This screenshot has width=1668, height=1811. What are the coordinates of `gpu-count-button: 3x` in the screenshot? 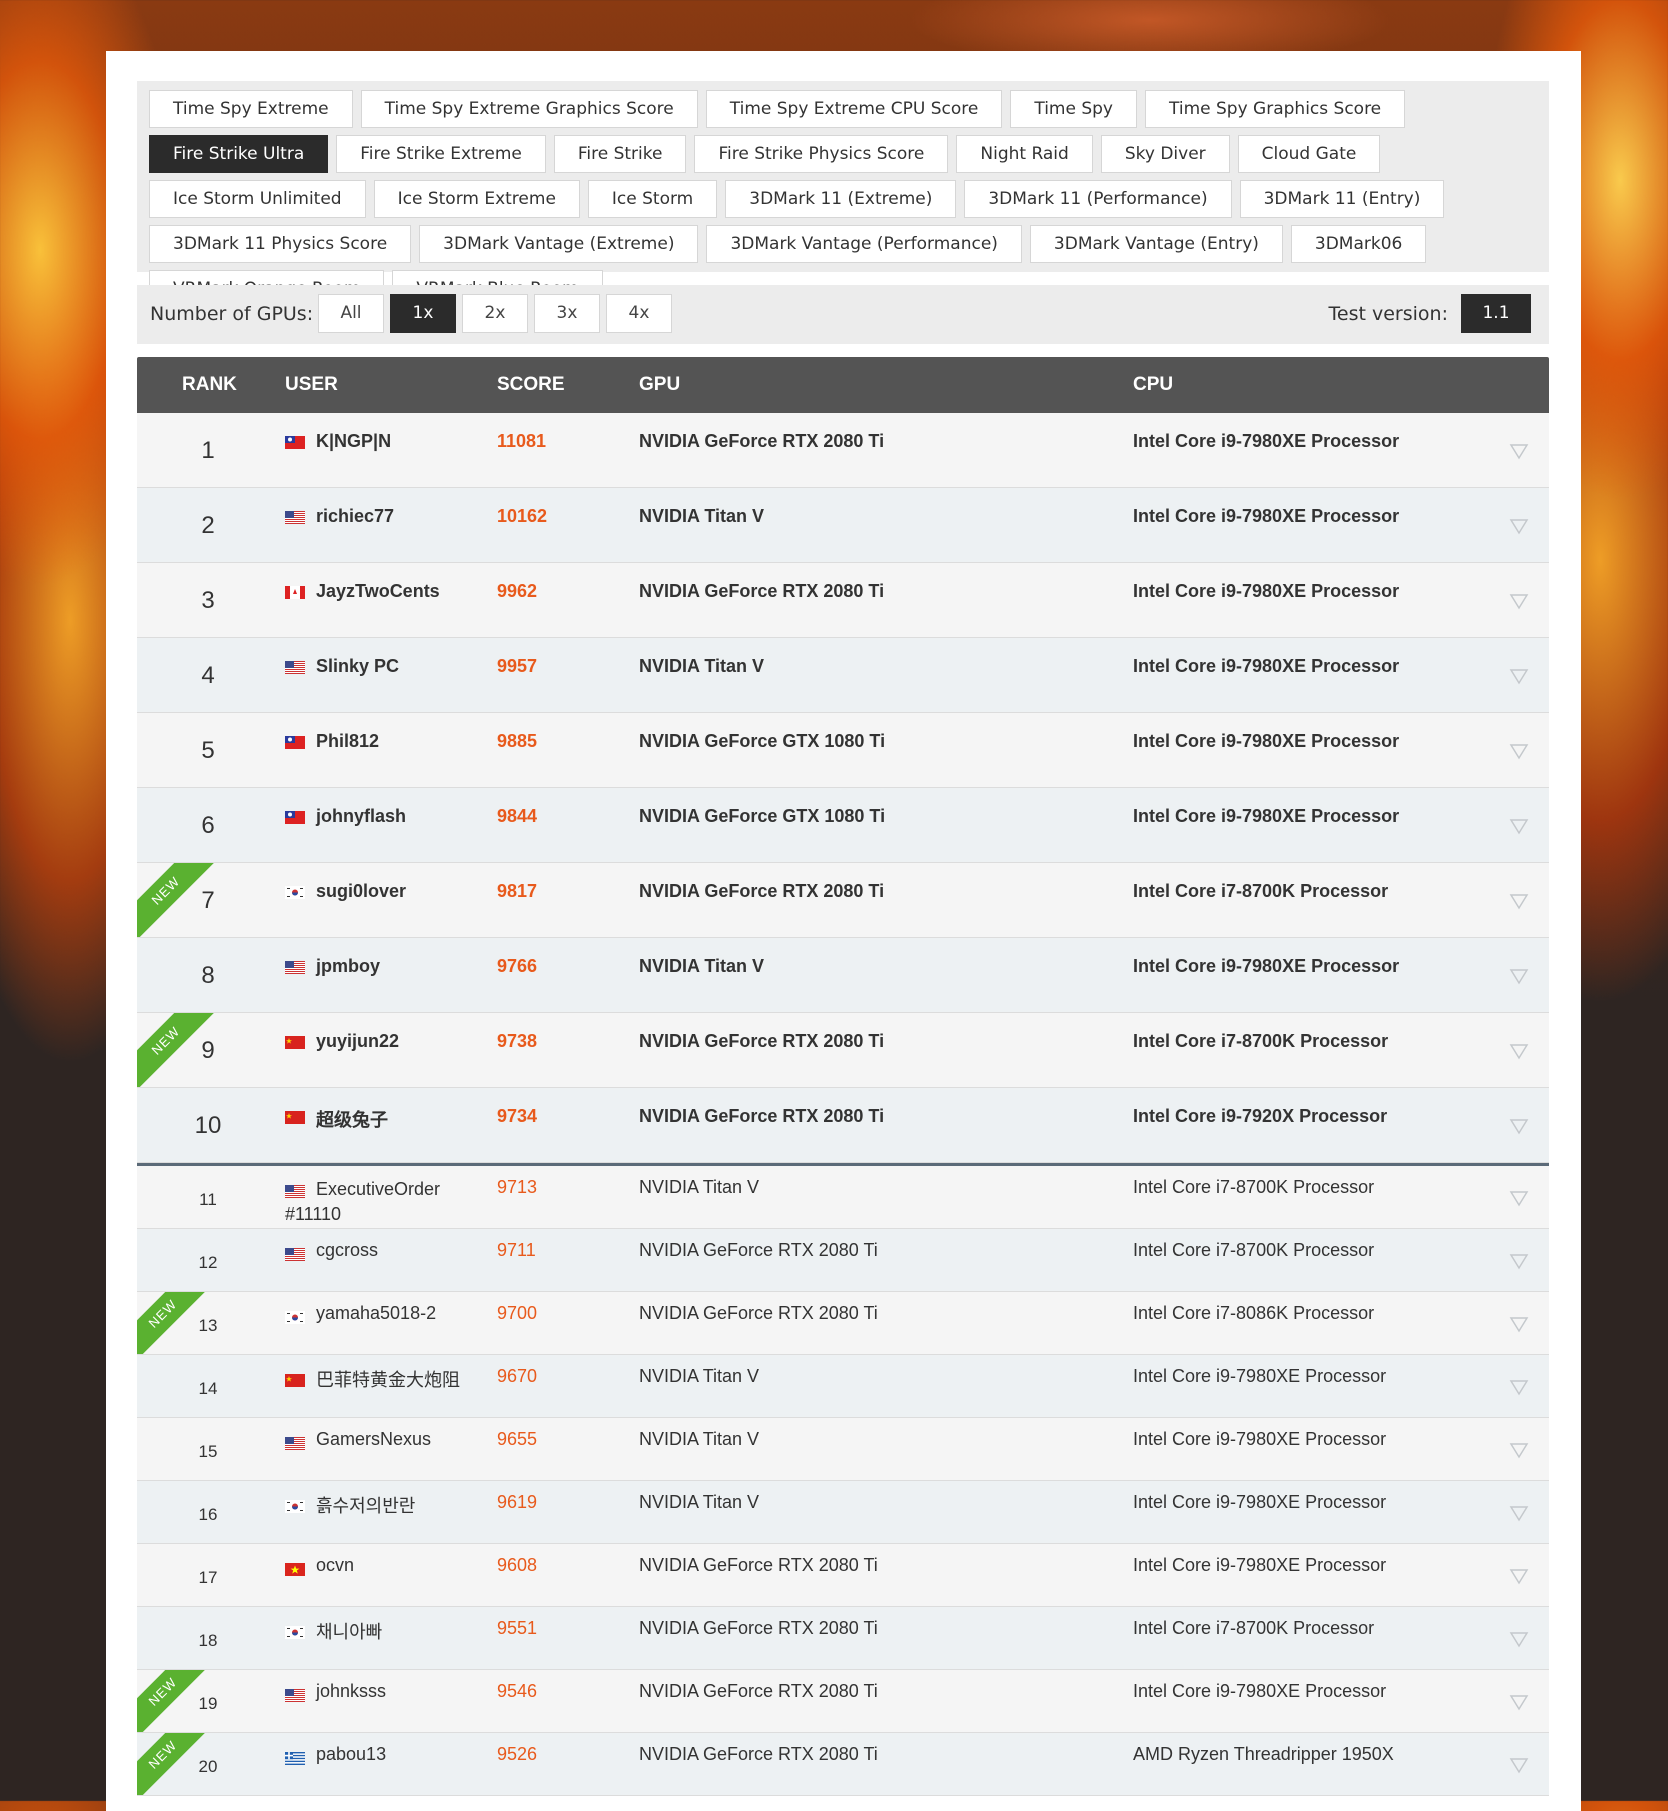 It's located at (567, 313).